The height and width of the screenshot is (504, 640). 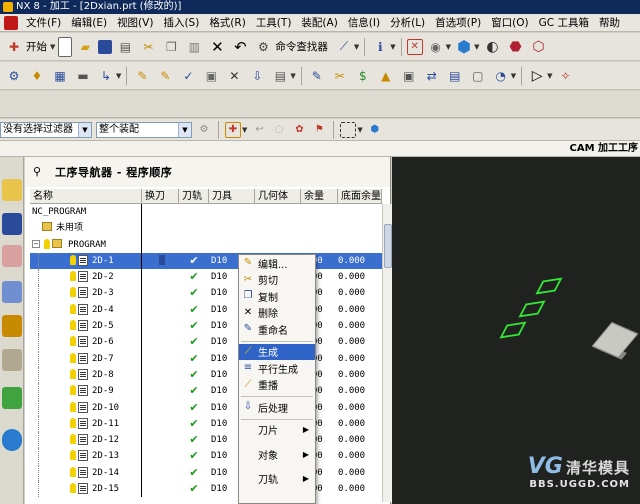 I want to click on orient-view-icon: ◉, so click(x=436, y=47).